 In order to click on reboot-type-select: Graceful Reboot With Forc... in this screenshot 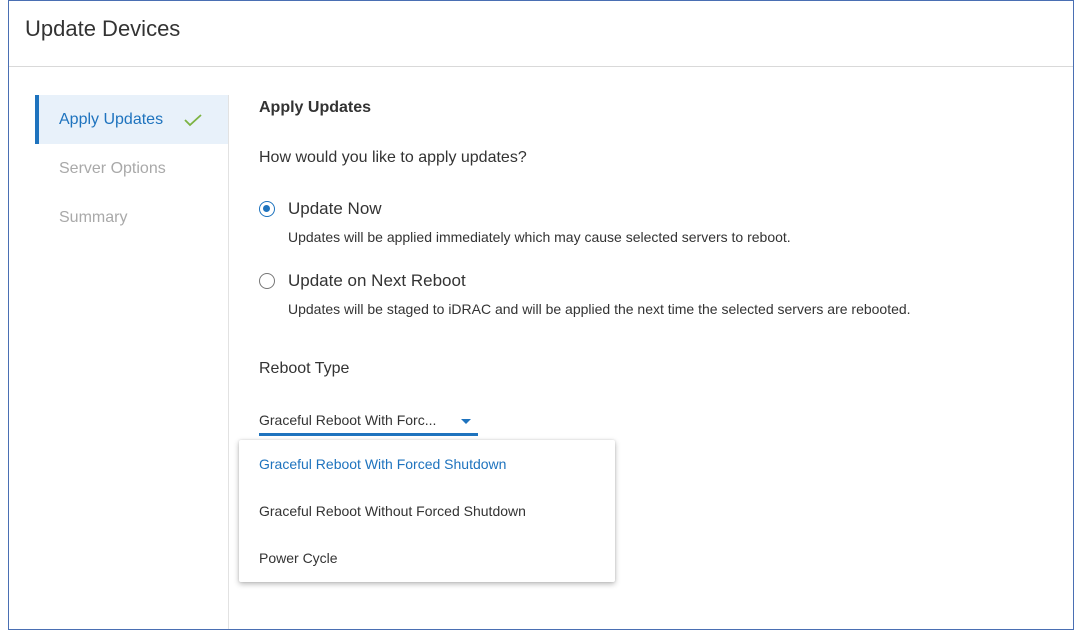, I will do `click(368, 422)`.